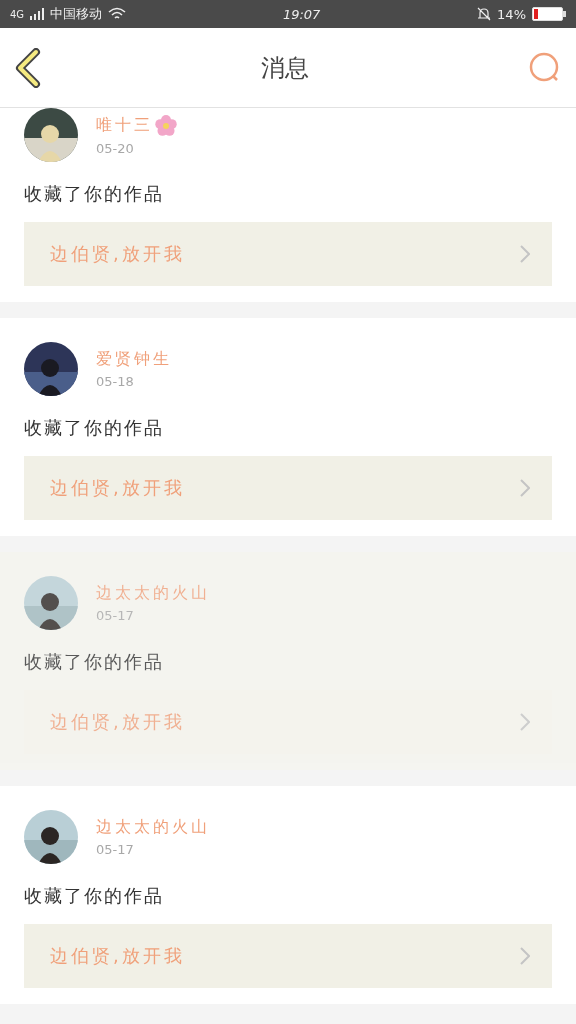 The height and width of the screenshot is (1024, 576). What do you see at coordinates (484, 14) in the screenshot?
I see `muted-bell-icon` at bounding box center [484, 14].